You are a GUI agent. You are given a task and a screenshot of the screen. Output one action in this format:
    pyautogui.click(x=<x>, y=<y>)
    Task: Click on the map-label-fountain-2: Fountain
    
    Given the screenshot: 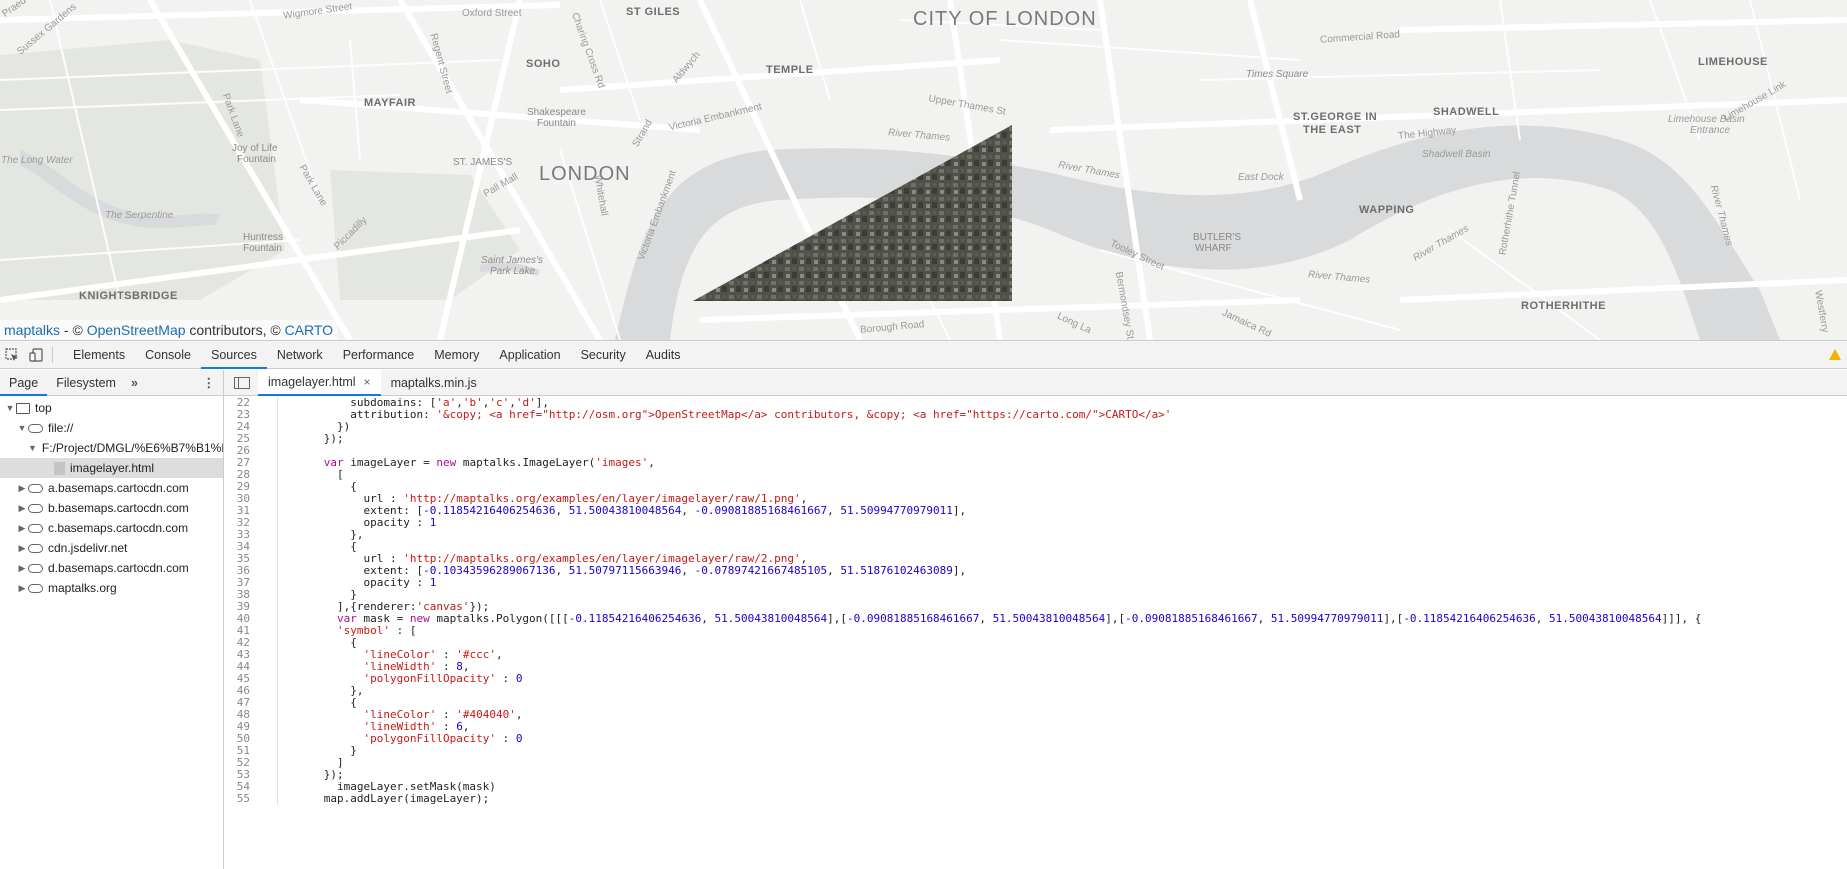 What is the action you would take?
    pyautogui.click(x=256, y=159)
    